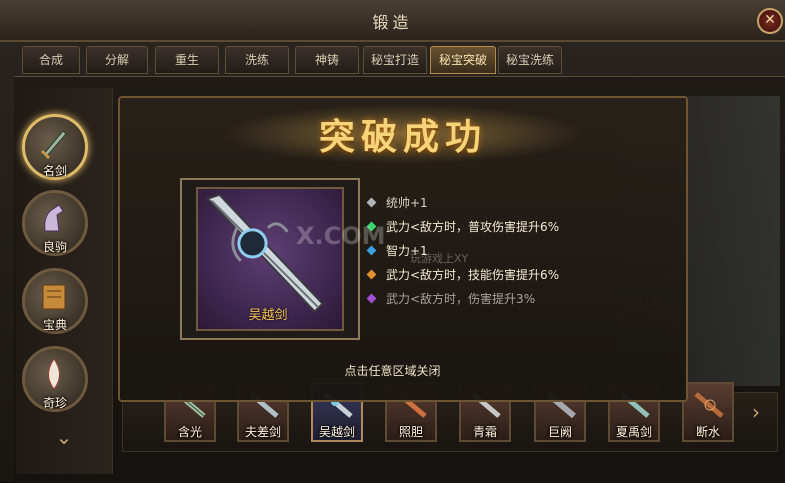 The height and width of the screenshot is (483, 785). Describe the element at coordinates (257, 60) in the screenshot. I see `tab-refine: 洗练` at that location.